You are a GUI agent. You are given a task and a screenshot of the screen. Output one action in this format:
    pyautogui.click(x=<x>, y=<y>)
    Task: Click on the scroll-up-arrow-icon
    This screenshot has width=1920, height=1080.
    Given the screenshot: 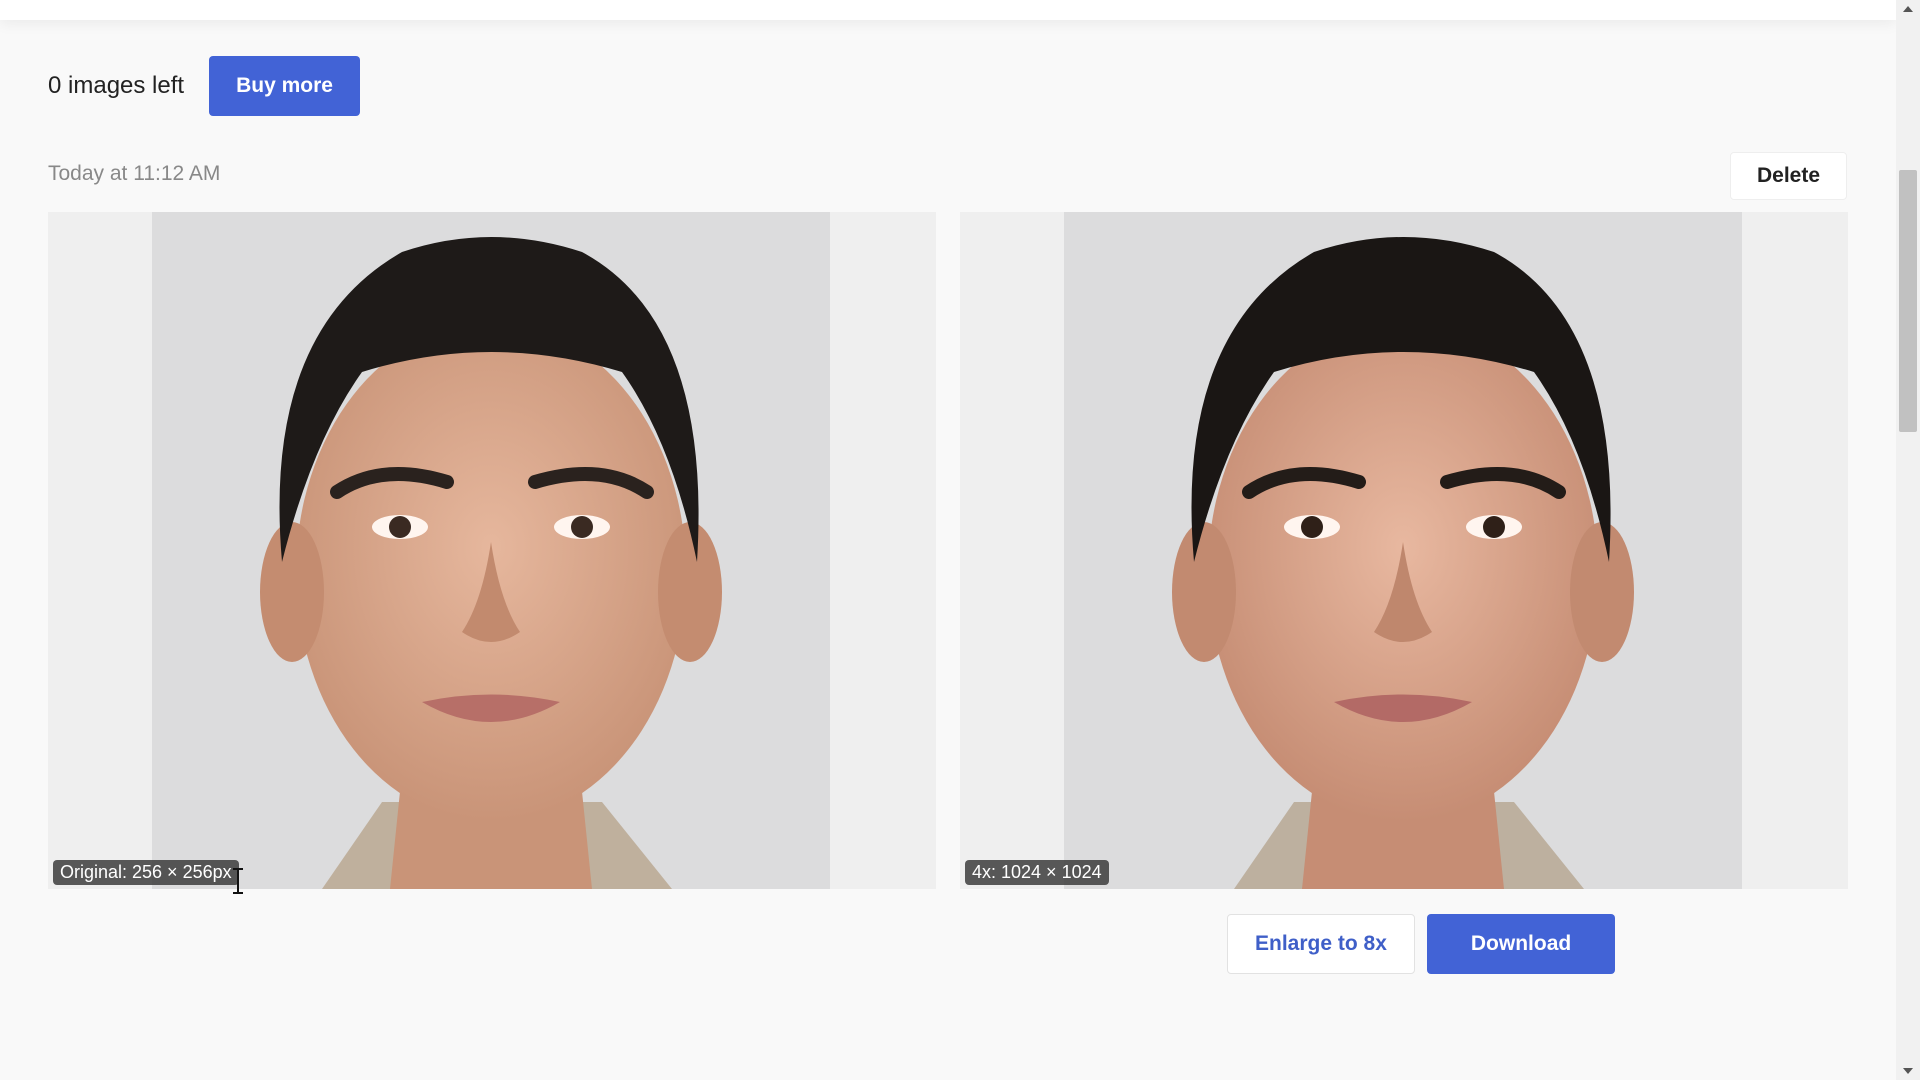 What is the action you would take?
    pyautogui.click(x=1908, y=9)
    